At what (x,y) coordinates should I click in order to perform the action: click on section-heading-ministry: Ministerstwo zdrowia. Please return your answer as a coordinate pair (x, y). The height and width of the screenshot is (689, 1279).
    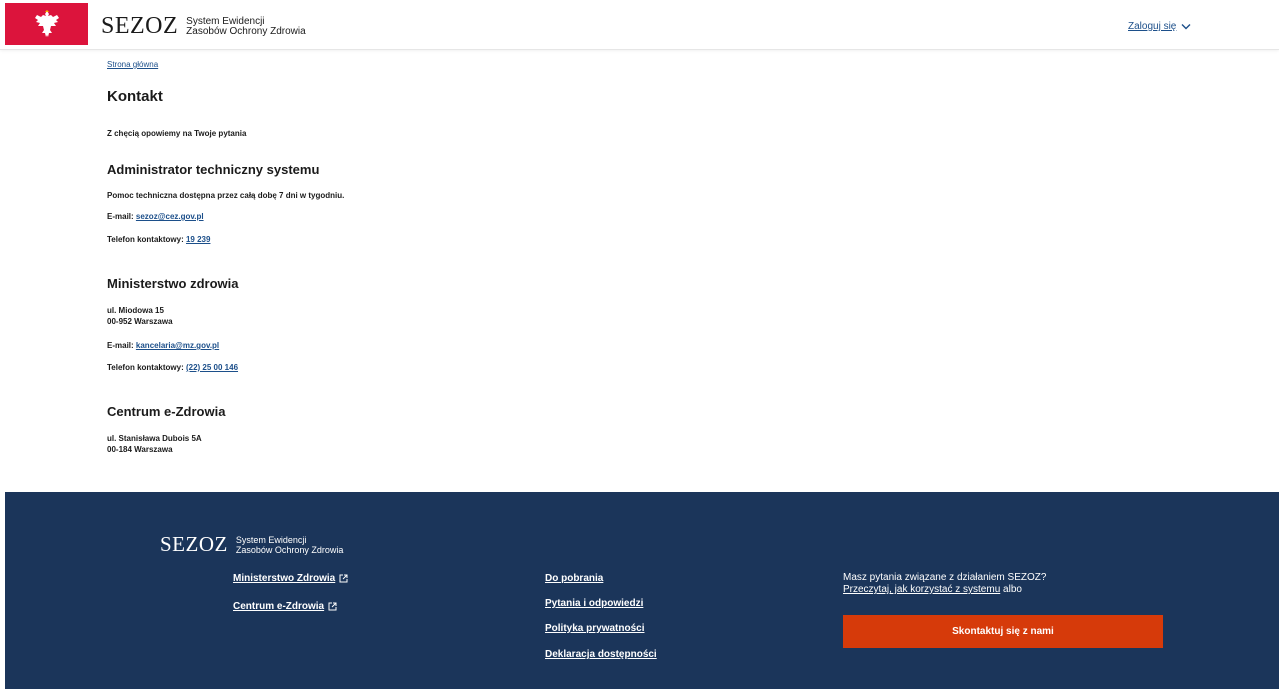
    Looking at the image, I should click on (173, 283).